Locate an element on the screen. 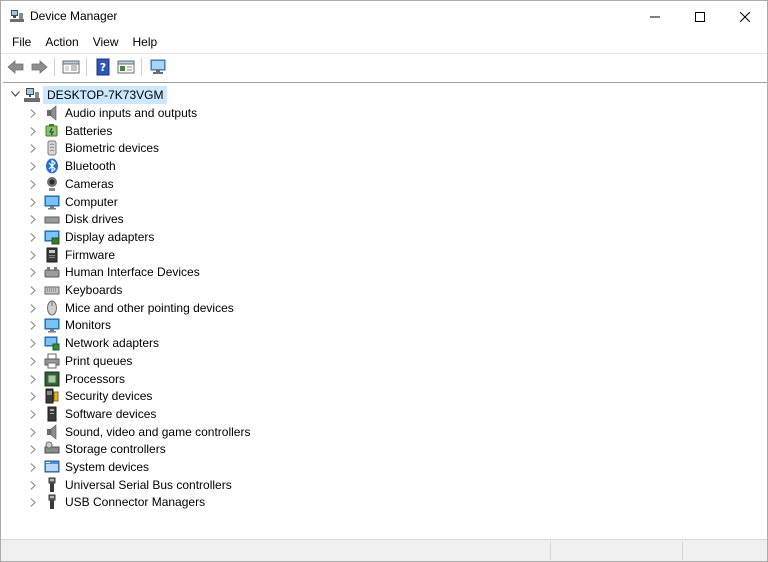 This screenshot has width=768, height=562. firmware-chip-icon is located at coordinates (52, 255).